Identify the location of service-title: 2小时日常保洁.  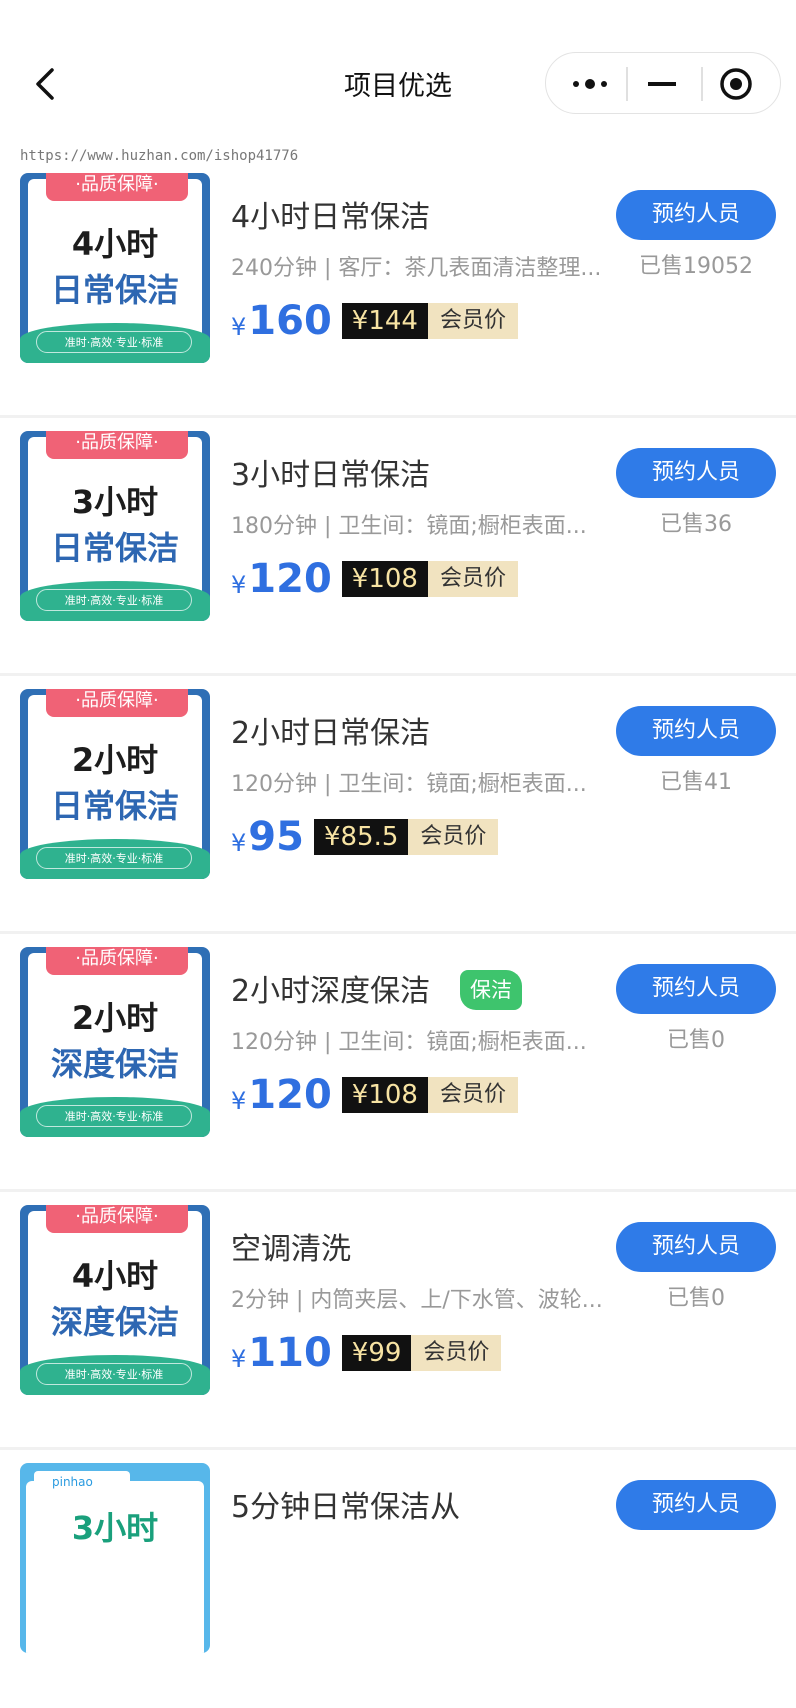
(331, 733).